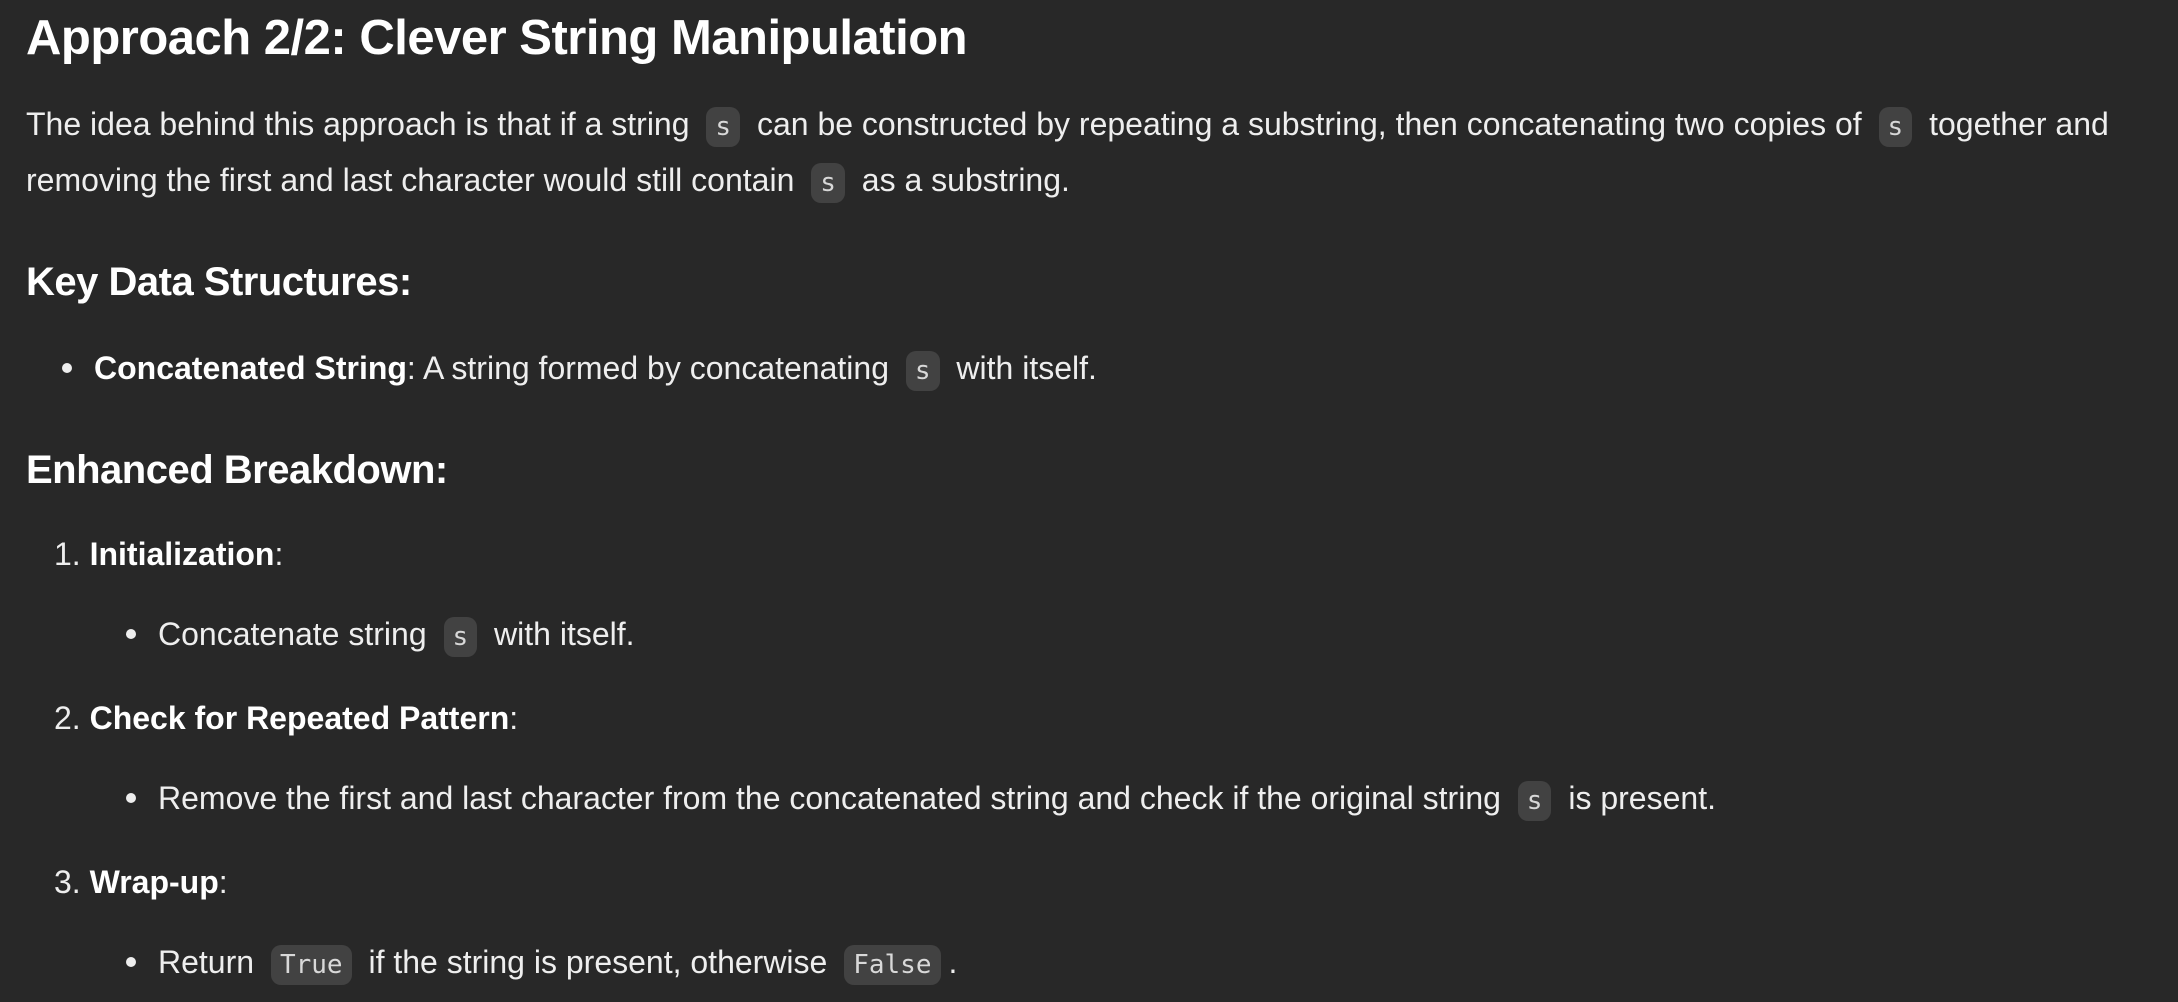  I want to click on page-title: Approach 2/2: Clever String Manipulation, so click(497, 38).